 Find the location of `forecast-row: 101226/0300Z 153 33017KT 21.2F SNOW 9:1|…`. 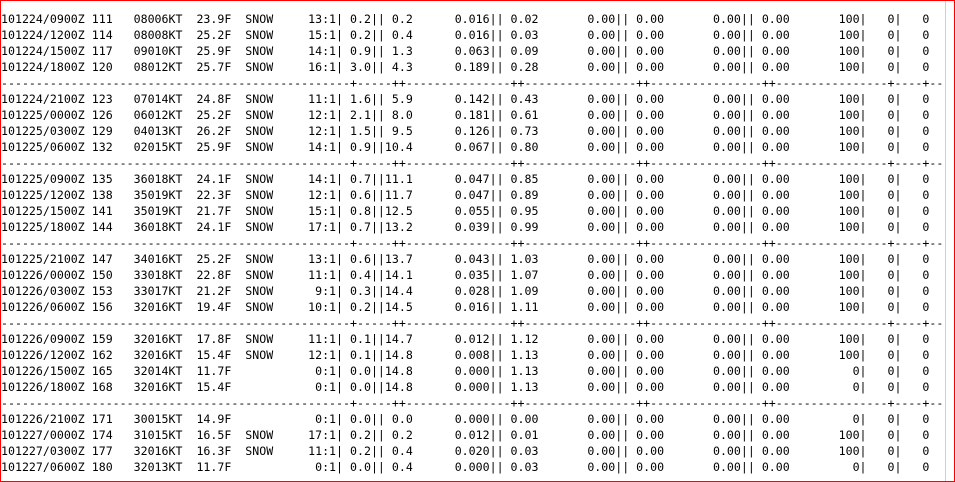

forecast-row: 101226/0300Z 153 33017KT 21.2F SNOW 9:1|… is located at coordinates (465, 291).